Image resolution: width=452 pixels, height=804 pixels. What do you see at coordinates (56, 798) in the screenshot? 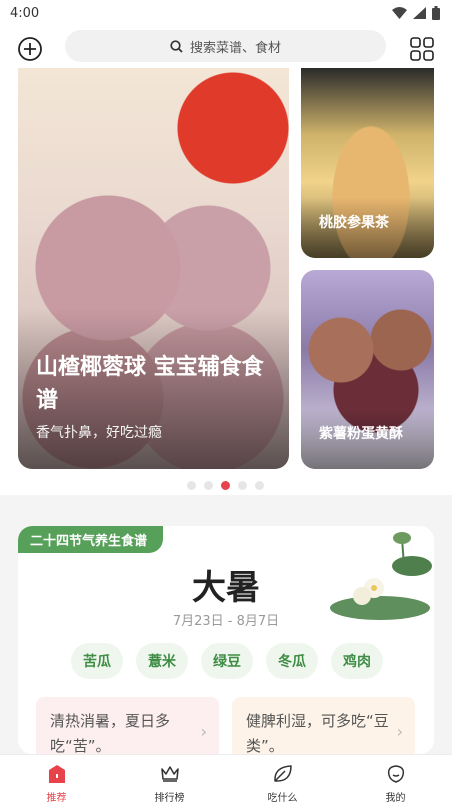
I see `tab-label: 推荐` at bounding box center [56, 798].